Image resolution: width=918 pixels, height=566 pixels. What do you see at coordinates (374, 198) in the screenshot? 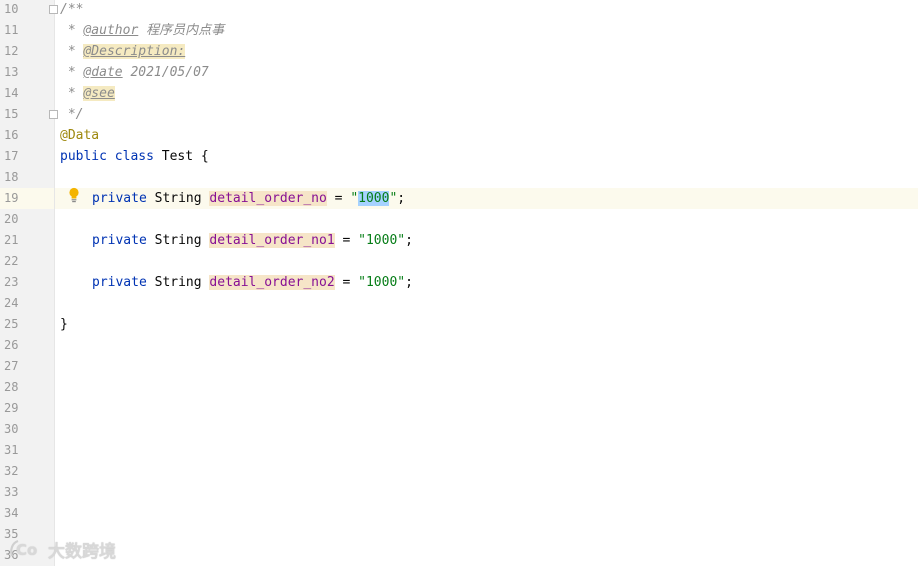
I see `selected-text: 1000` at bounding box center [374, 198].